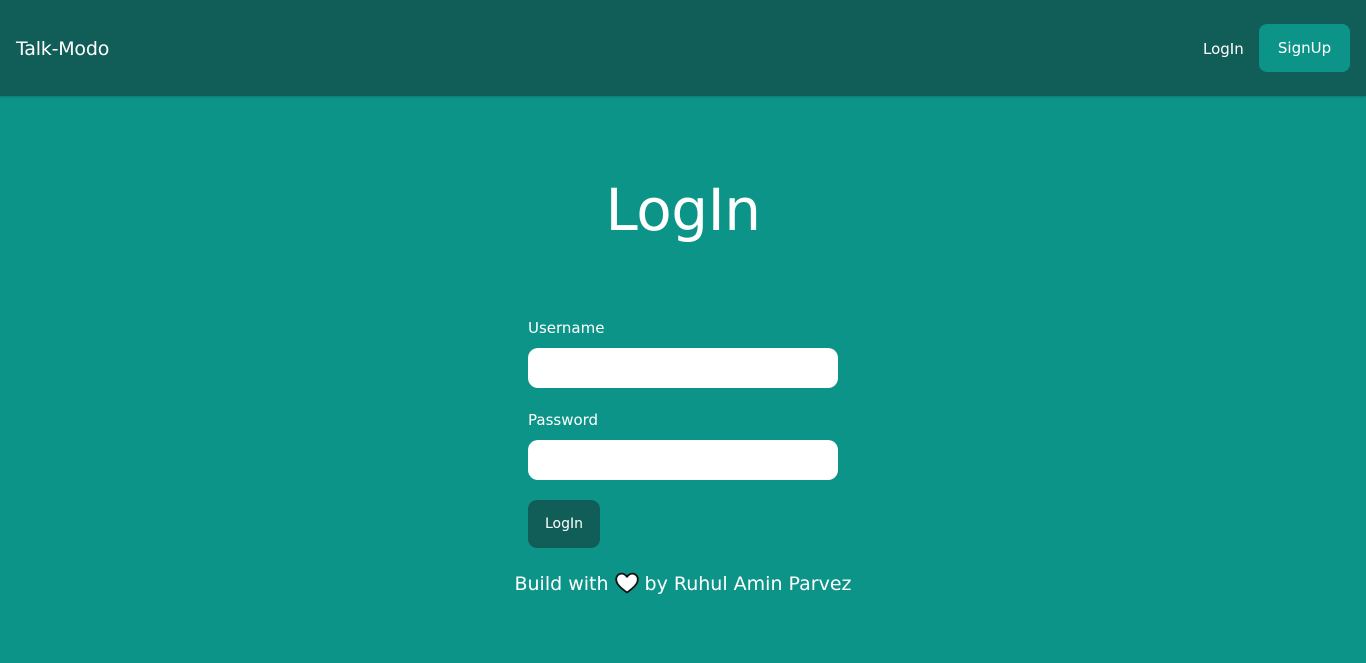 Image resolution: width=1366 pixels, height=663 pixels. Describe the element at coordinates (566, 328) in the screenshot. I see `username-label: Username` at that location.